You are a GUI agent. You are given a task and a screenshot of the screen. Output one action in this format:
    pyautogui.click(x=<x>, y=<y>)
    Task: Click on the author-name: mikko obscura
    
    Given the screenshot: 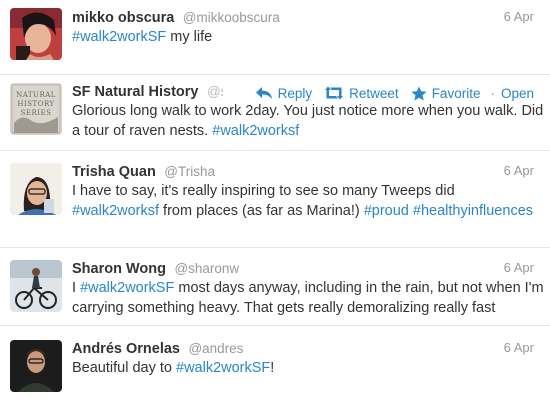 What is the action you would take?
    pyautogui.click(x=123, y=18)
    